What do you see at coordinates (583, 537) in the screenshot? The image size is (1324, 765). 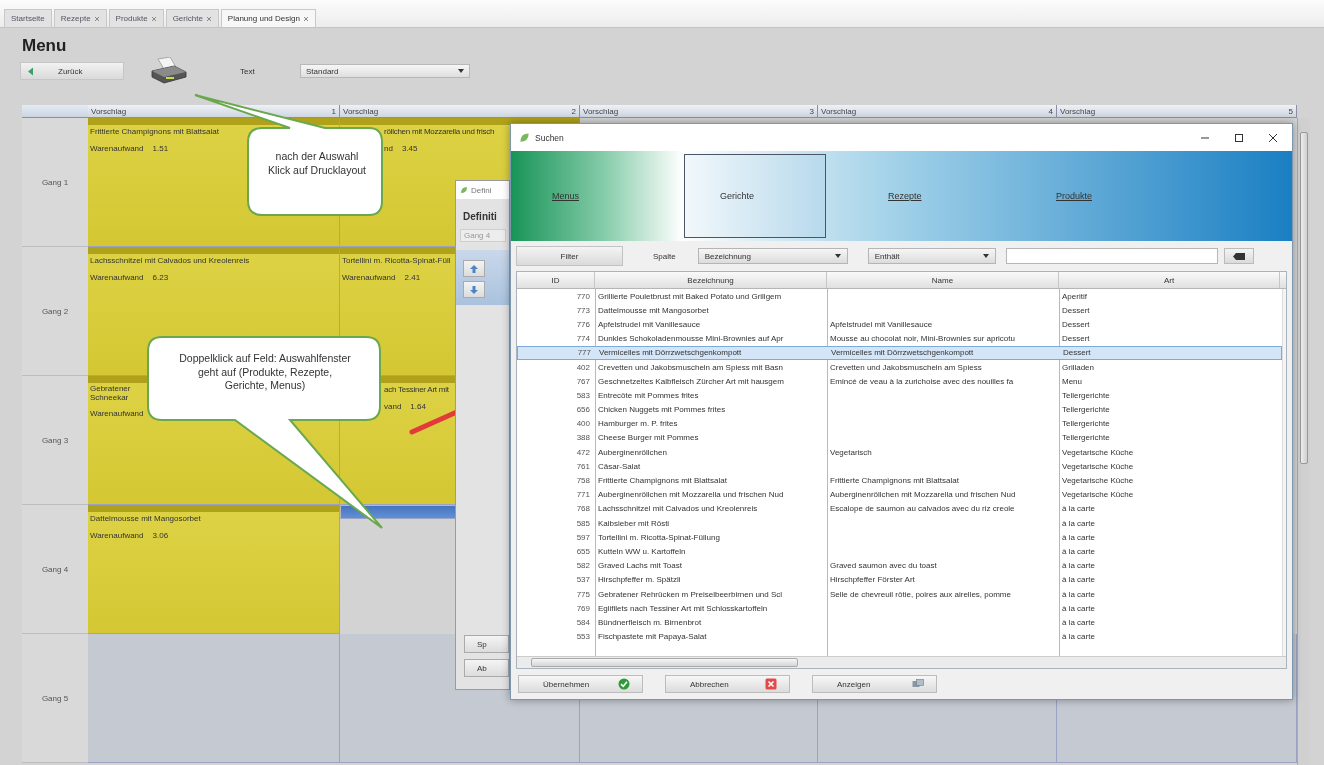 I see `id-cell-text: 597` at bounding box center [583, 537].